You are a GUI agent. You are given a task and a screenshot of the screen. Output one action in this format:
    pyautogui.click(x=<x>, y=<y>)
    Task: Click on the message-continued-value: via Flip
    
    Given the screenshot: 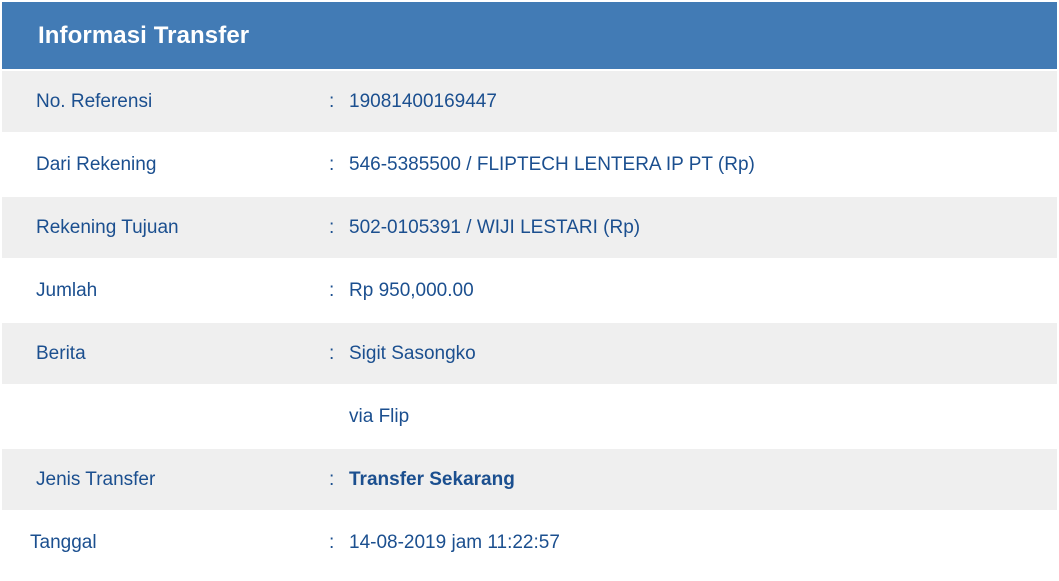 What is the action you would take?
    pyautogui.click(x=379, y=416)
    